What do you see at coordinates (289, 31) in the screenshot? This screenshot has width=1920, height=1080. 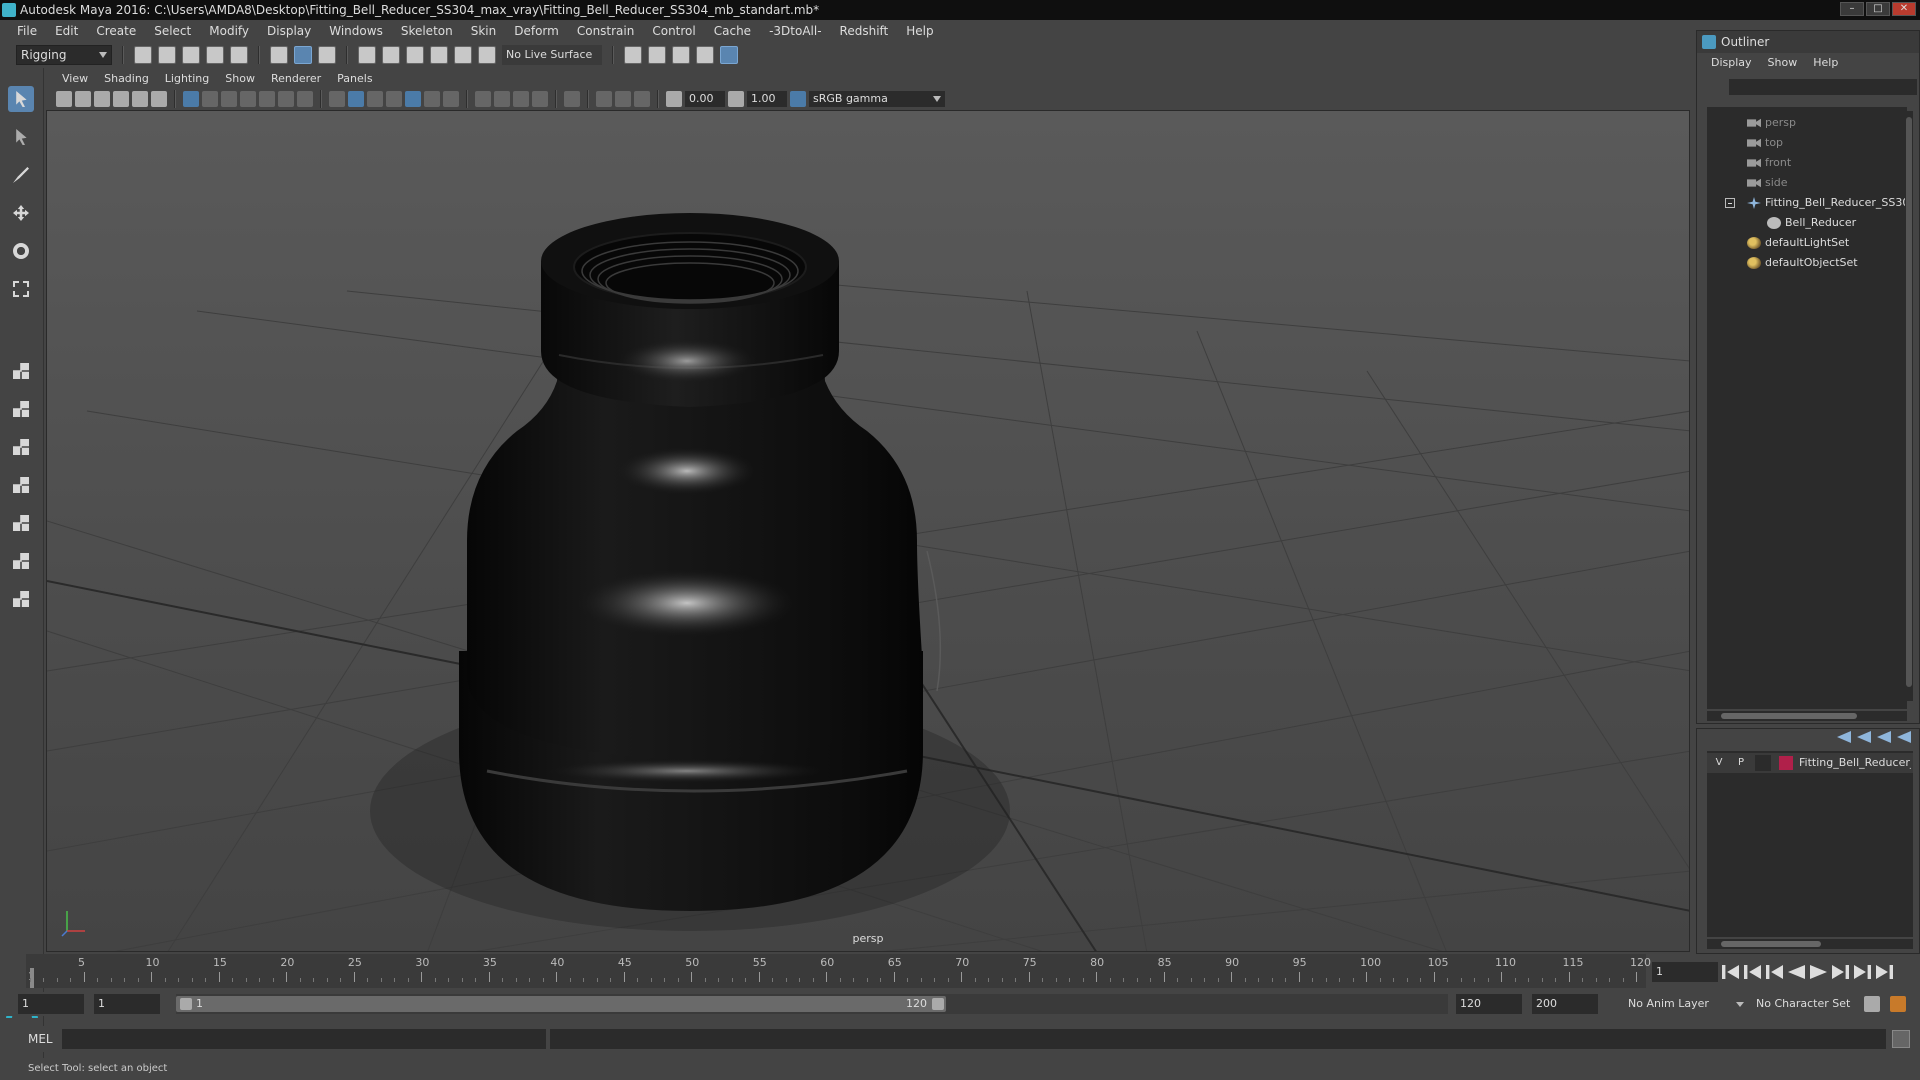 I see `menu-display: Display` at bounding box center [289, 31].